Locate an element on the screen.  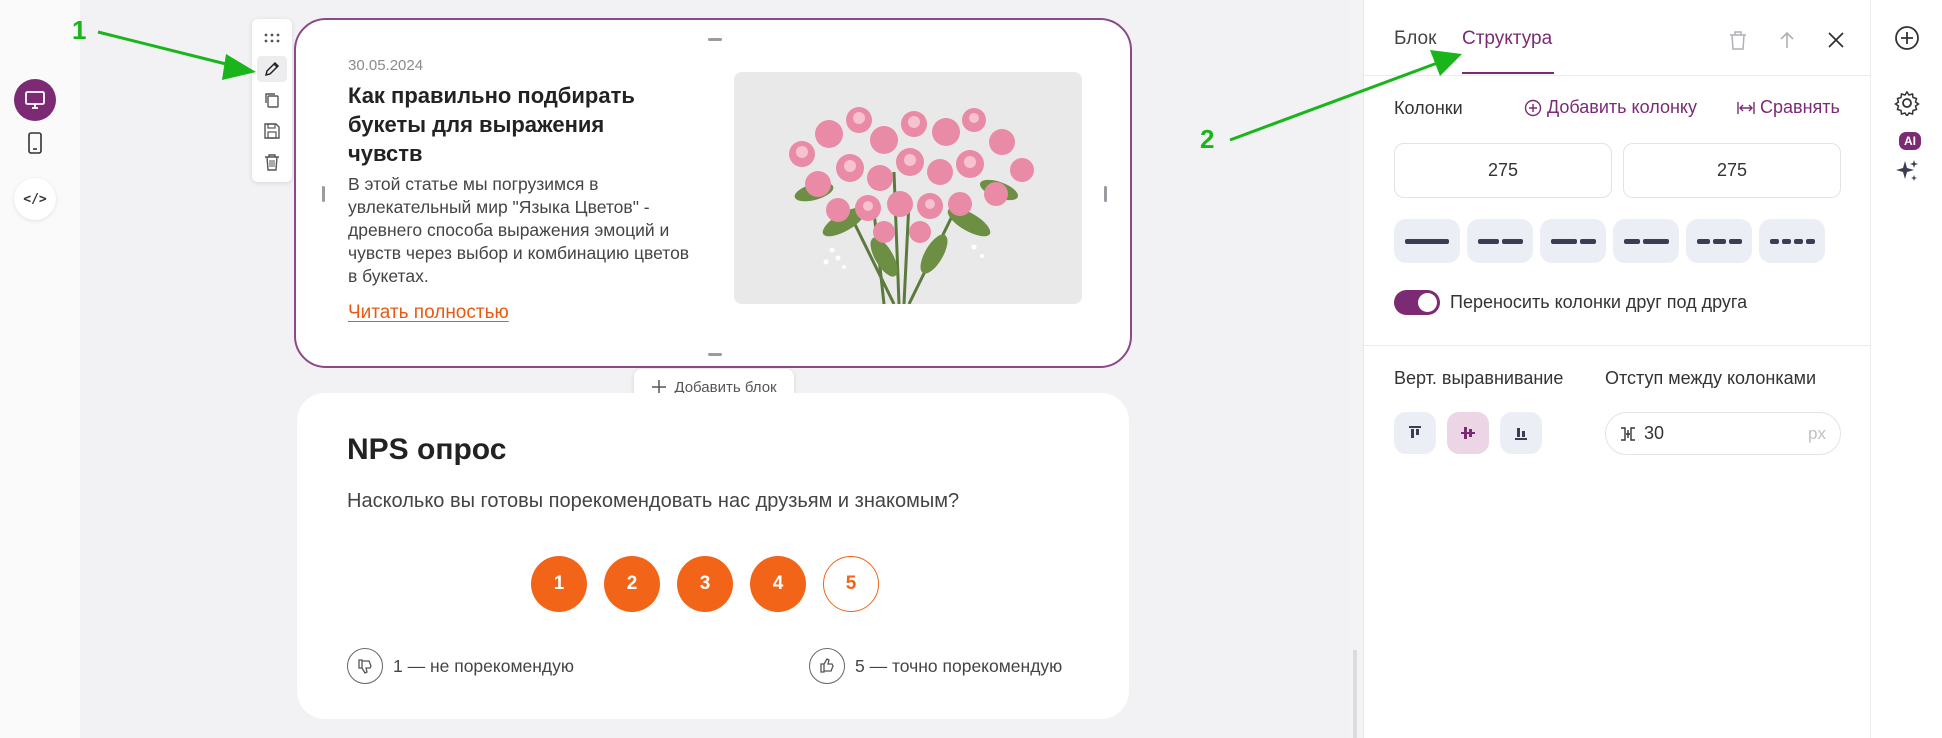
nps-high-legend: 5 — точно порекомендую is located at coordinates (935, 666).